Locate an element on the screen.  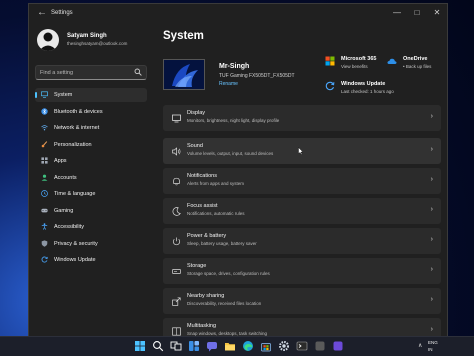
windows-update-icon is located at coordinates (330, 86).